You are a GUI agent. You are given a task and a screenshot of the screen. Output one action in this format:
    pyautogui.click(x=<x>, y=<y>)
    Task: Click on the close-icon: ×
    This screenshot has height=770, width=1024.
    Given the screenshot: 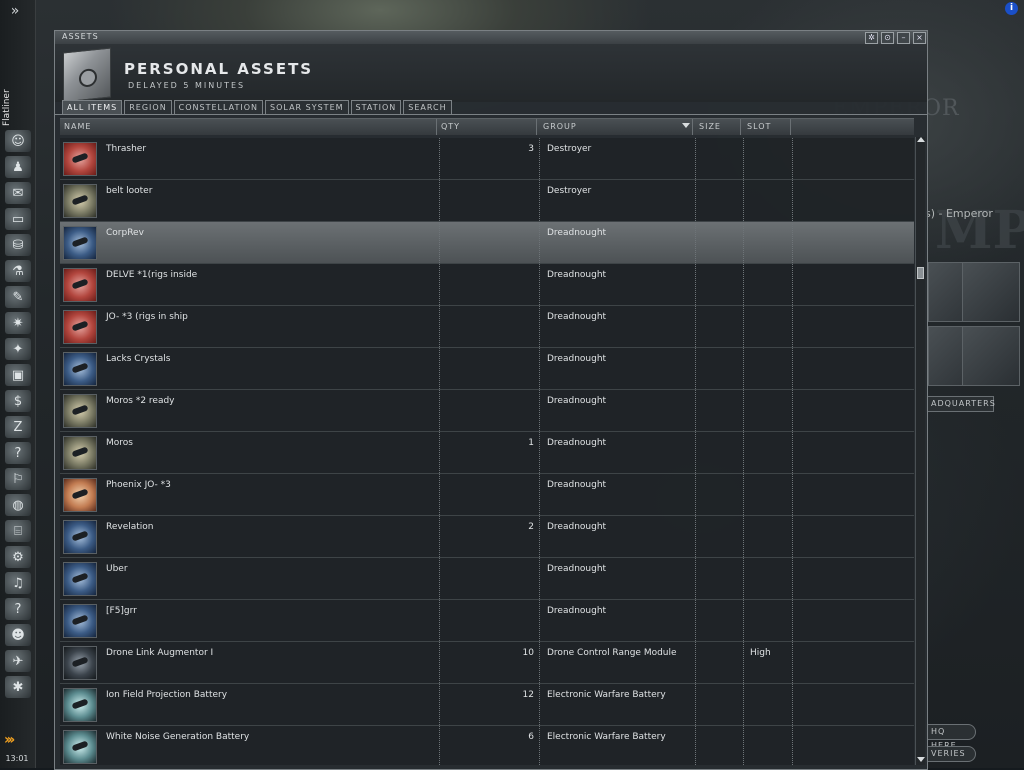 What is the action you would take?
    pyautogui.click(x=919, y=38)
    